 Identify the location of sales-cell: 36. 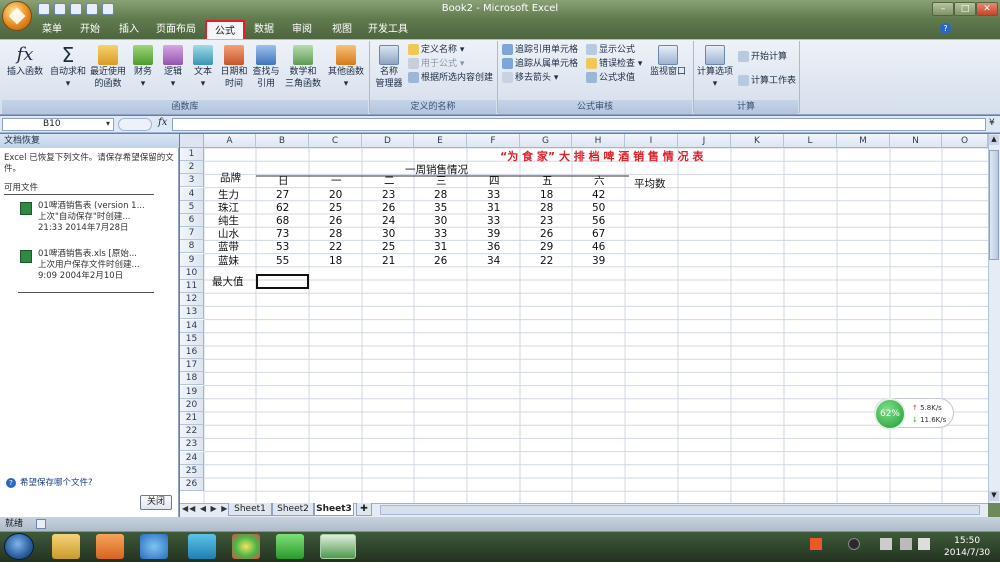
(493, 247).